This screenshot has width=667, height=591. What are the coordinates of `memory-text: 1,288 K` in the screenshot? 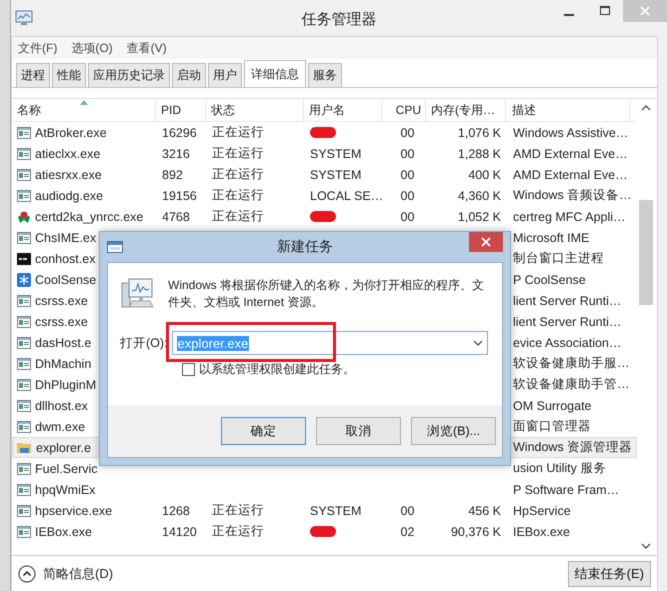 It's located at (479, 153).